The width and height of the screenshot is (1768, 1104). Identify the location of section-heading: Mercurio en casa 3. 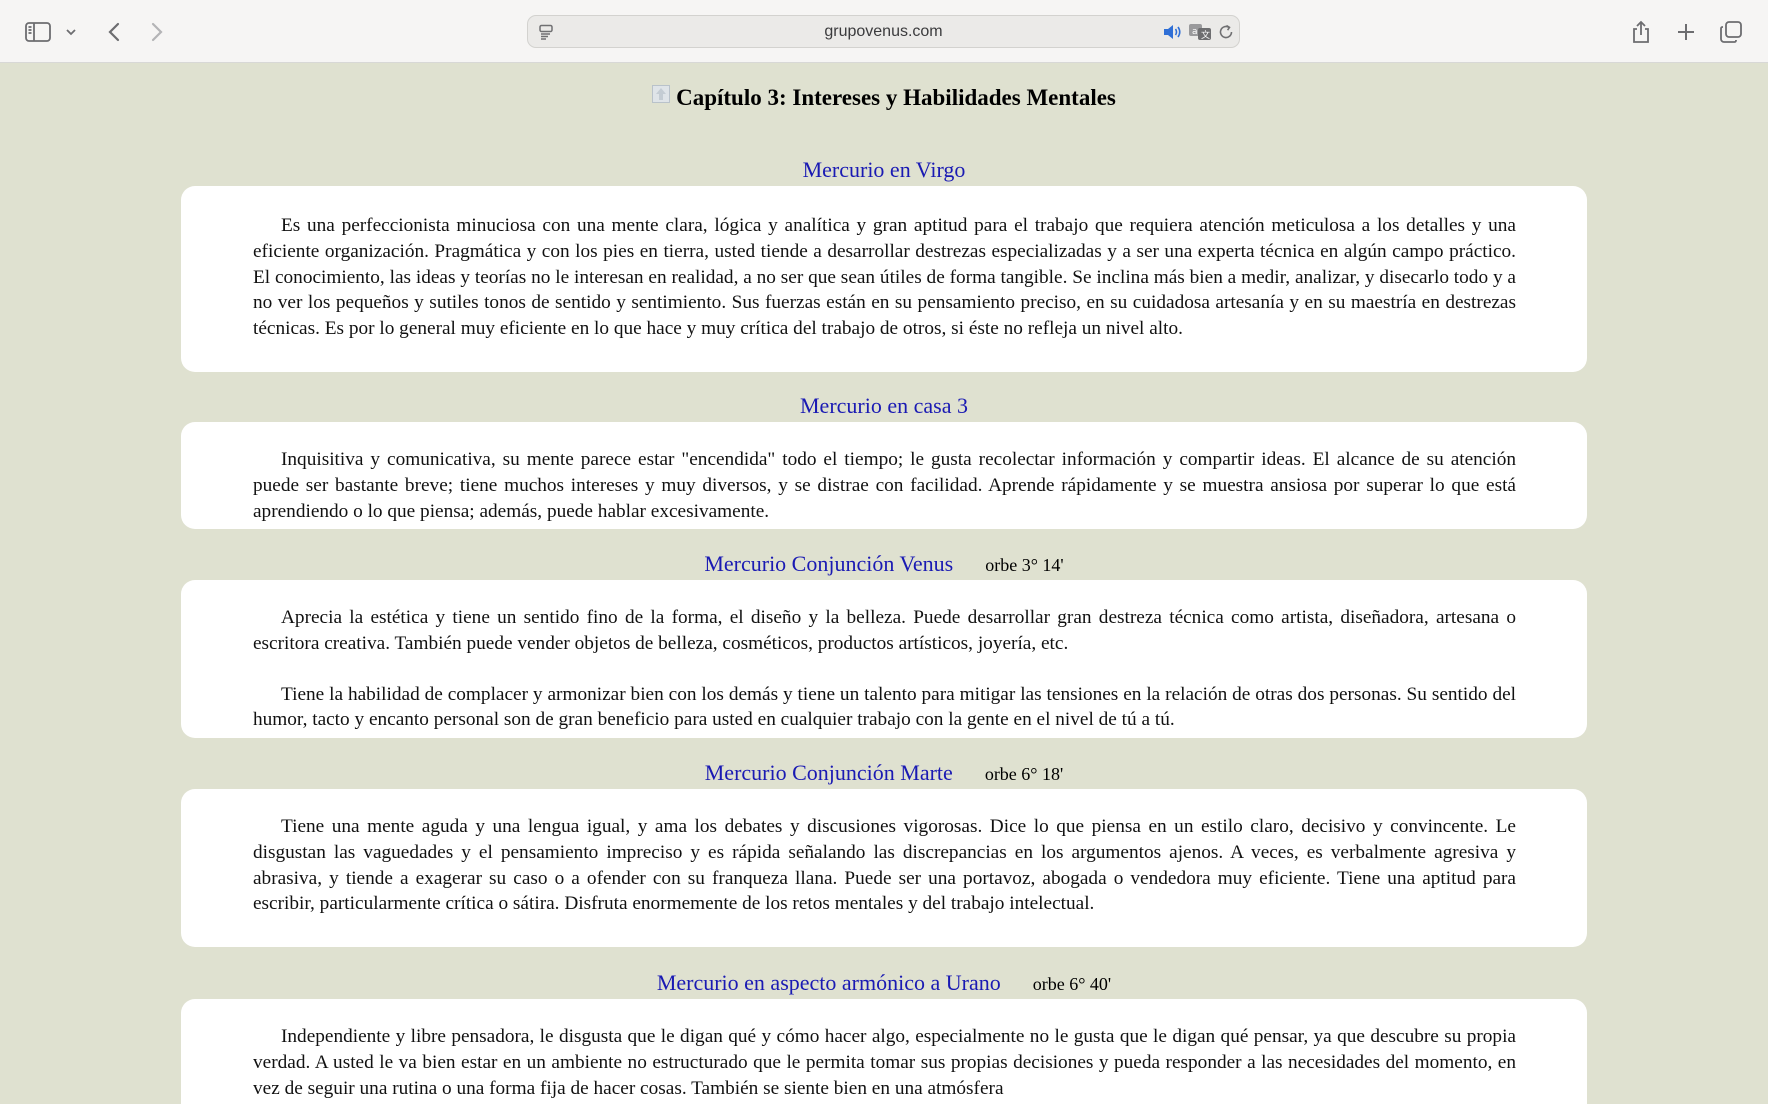
(884, 406).